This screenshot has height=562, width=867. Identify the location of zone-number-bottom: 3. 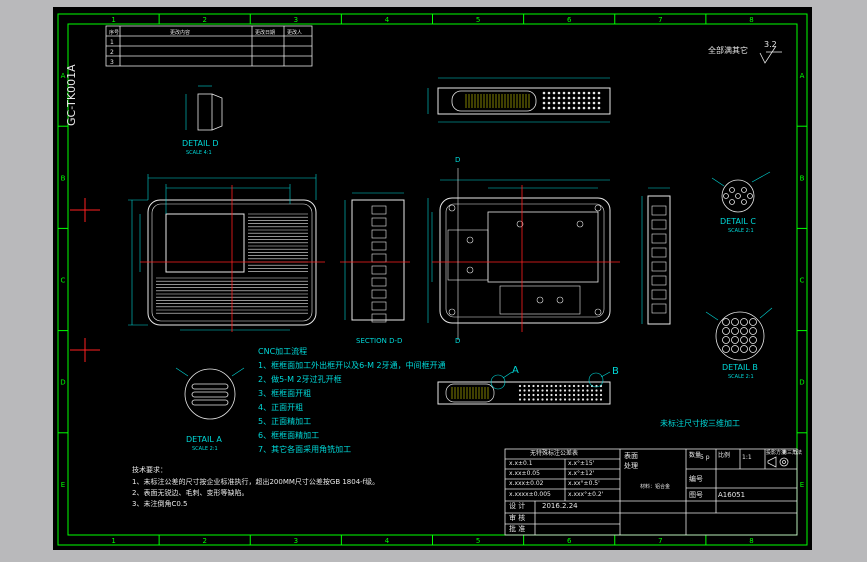
(296, 541).